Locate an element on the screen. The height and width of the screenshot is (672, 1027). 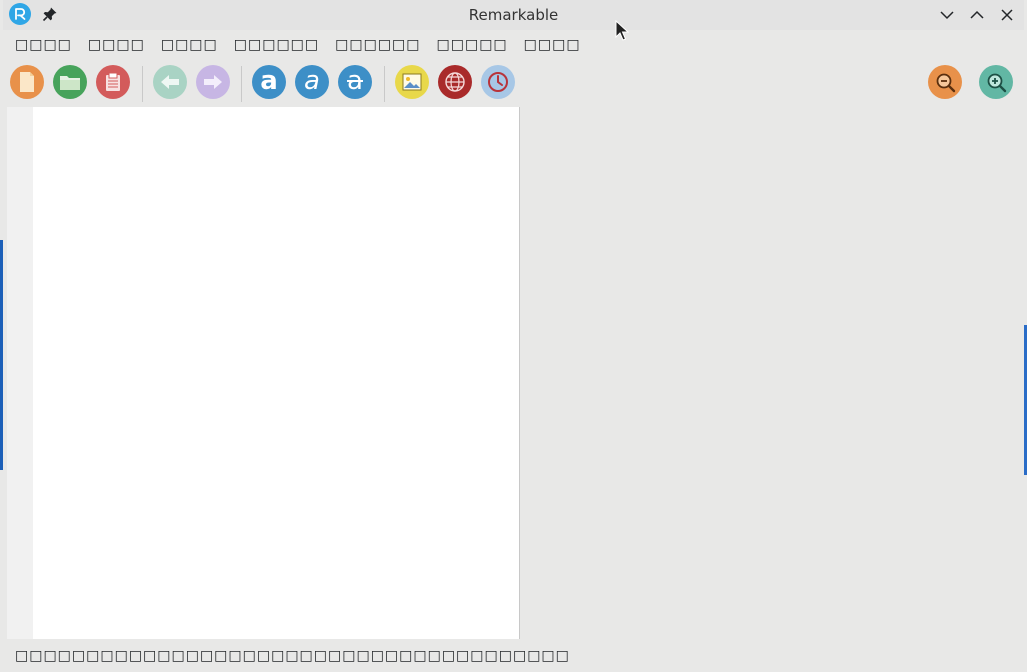
italic-button: a is located at coordinates (312, 82).